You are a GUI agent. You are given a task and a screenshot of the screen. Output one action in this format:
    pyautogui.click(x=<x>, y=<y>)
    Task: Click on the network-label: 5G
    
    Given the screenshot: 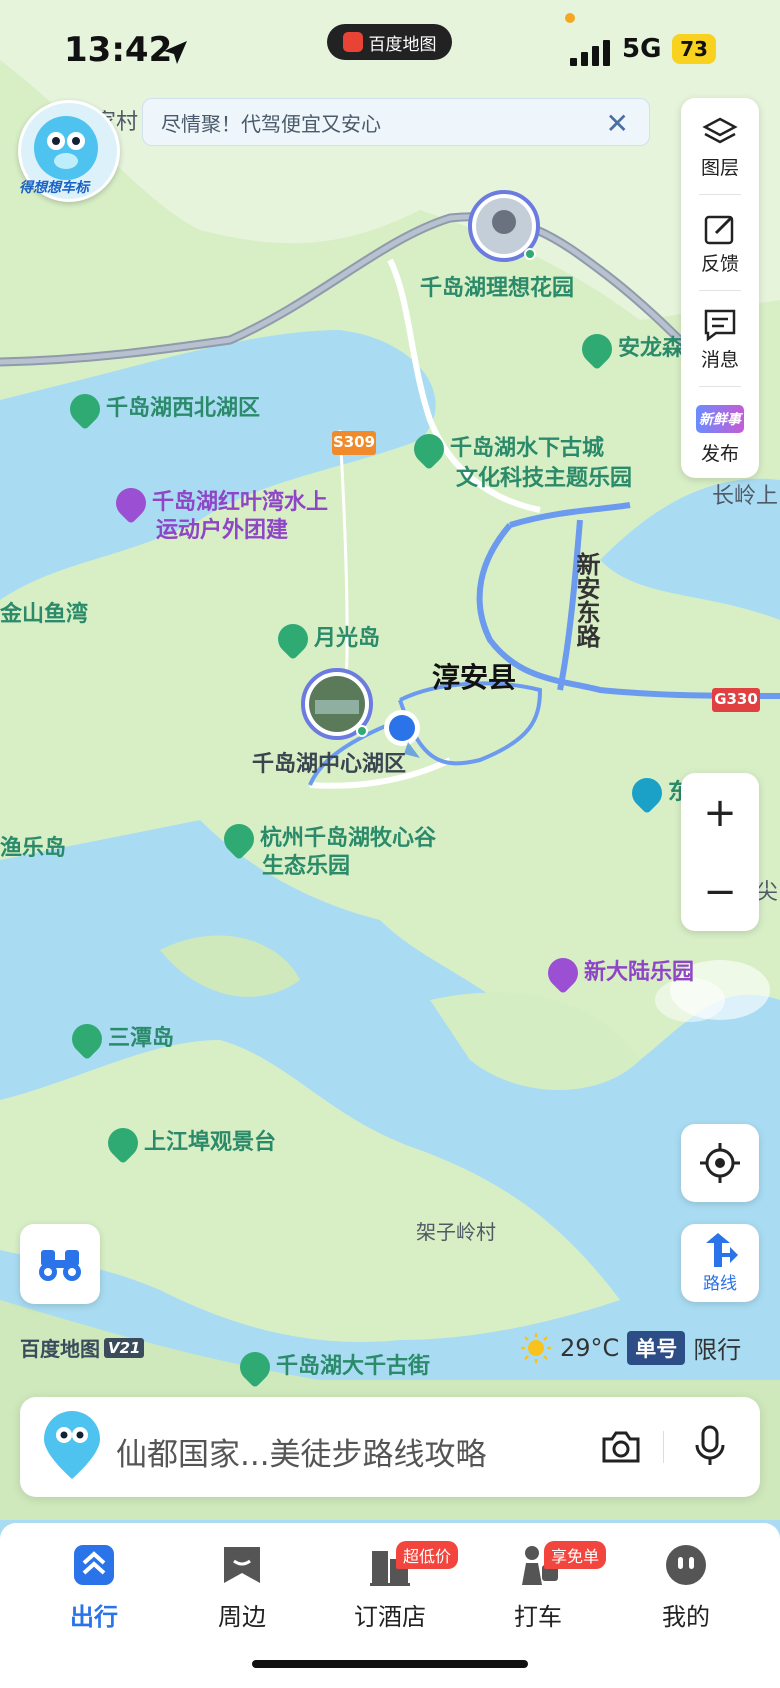 What is the action you would take?
    pyautogui.click(x=642, y=49)
    